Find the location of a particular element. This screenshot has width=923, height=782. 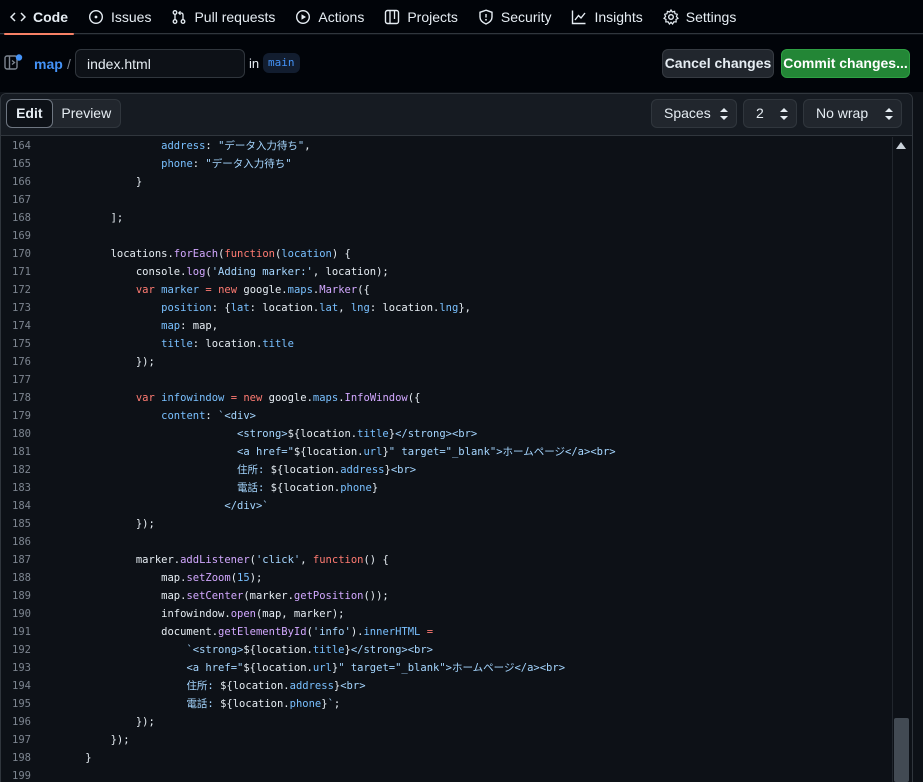

gear-icon is located at coordinates (670, 17).